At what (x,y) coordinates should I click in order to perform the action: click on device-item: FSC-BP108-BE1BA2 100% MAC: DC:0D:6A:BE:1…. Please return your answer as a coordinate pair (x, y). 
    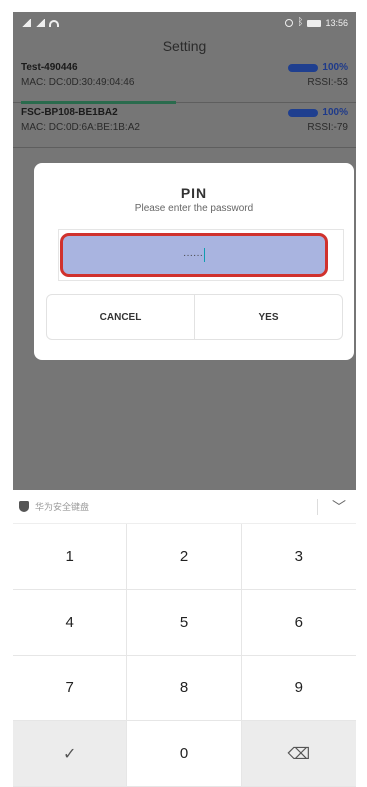
    Looking at the image, I should click on (184, 125).